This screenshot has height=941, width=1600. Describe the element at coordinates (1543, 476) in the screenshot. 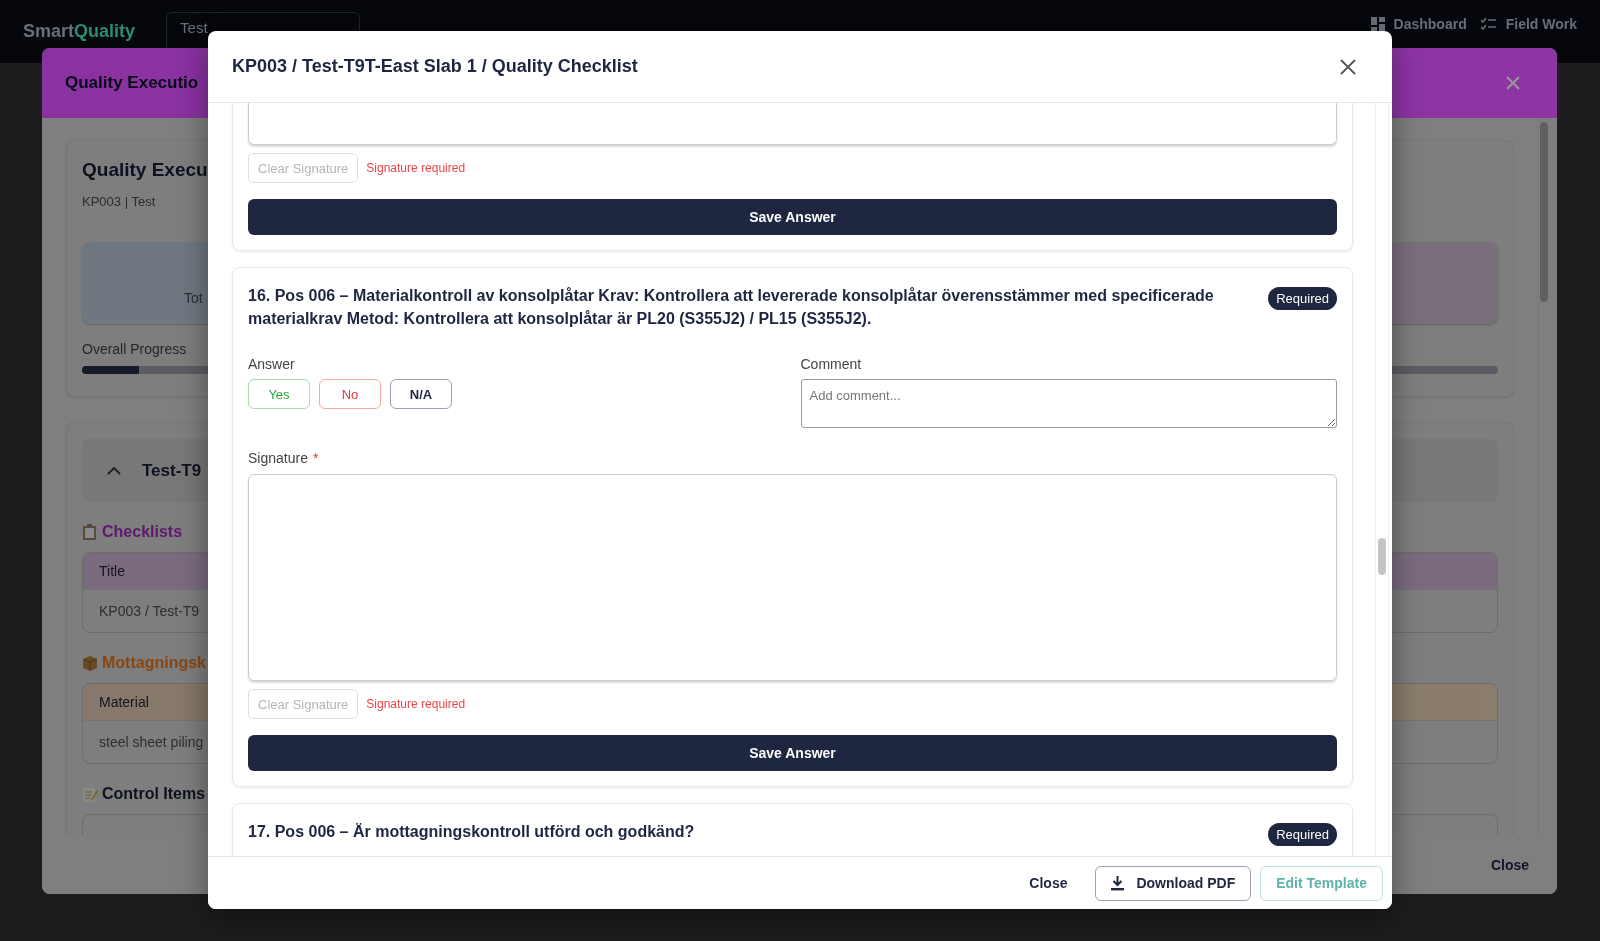

I see `scrollbar` at that location.